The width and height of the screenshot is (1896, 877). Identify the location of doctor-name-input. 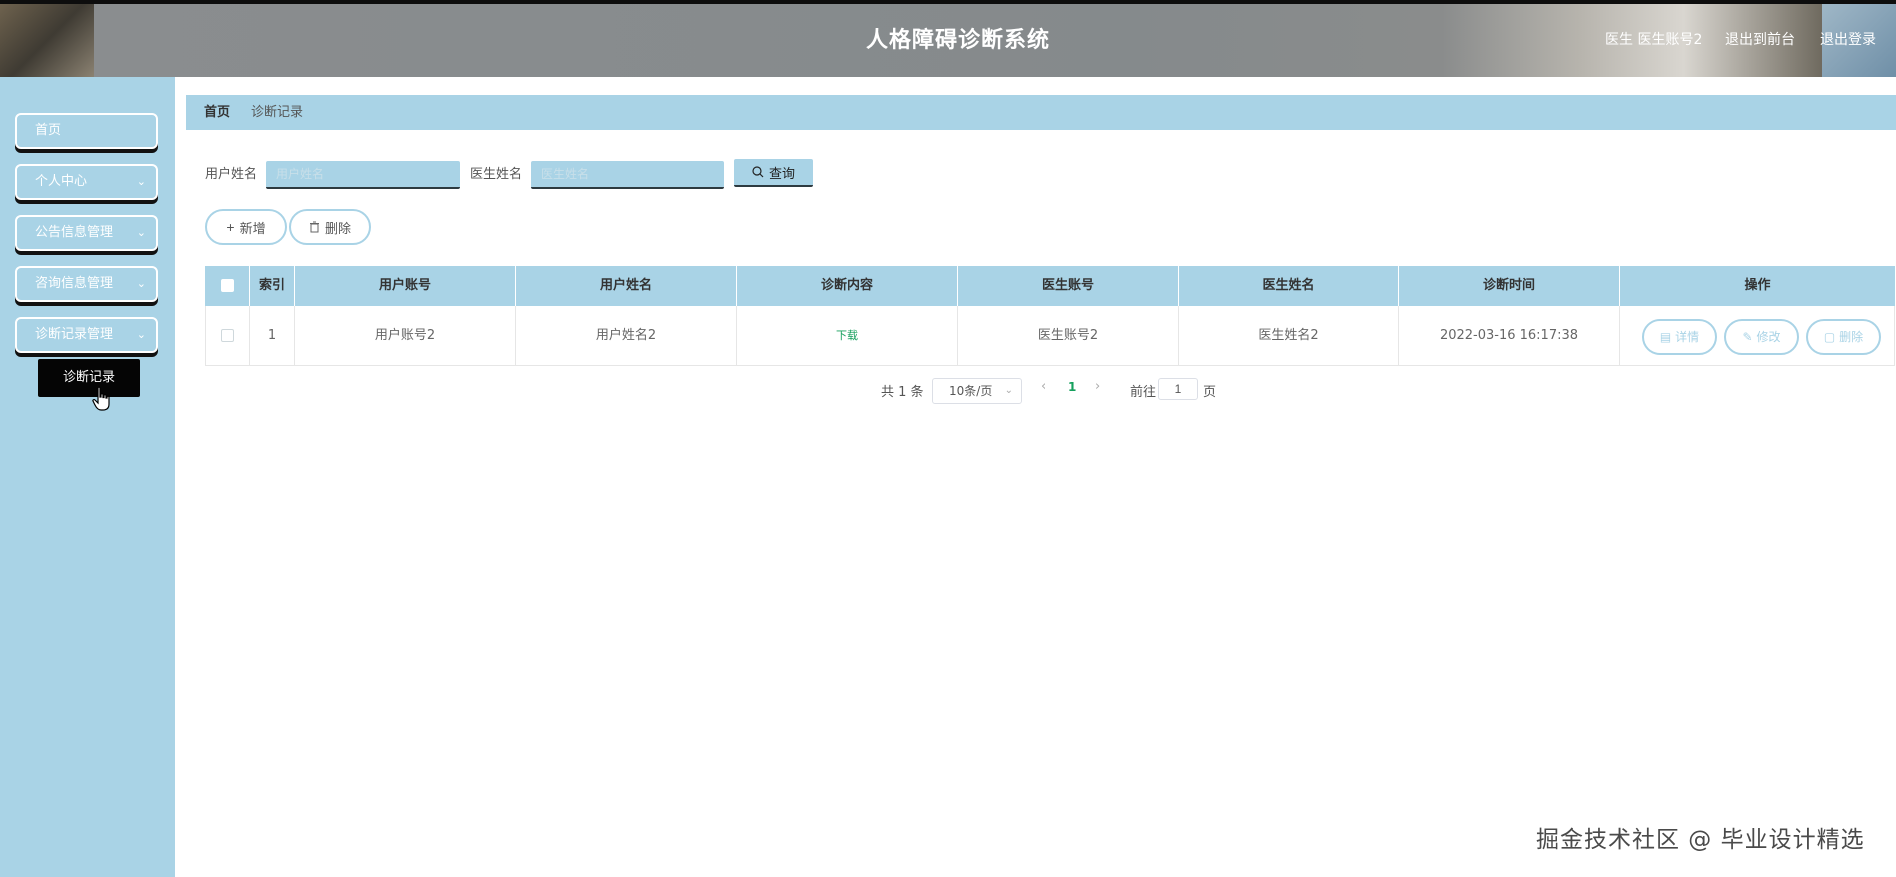
(627, 175).